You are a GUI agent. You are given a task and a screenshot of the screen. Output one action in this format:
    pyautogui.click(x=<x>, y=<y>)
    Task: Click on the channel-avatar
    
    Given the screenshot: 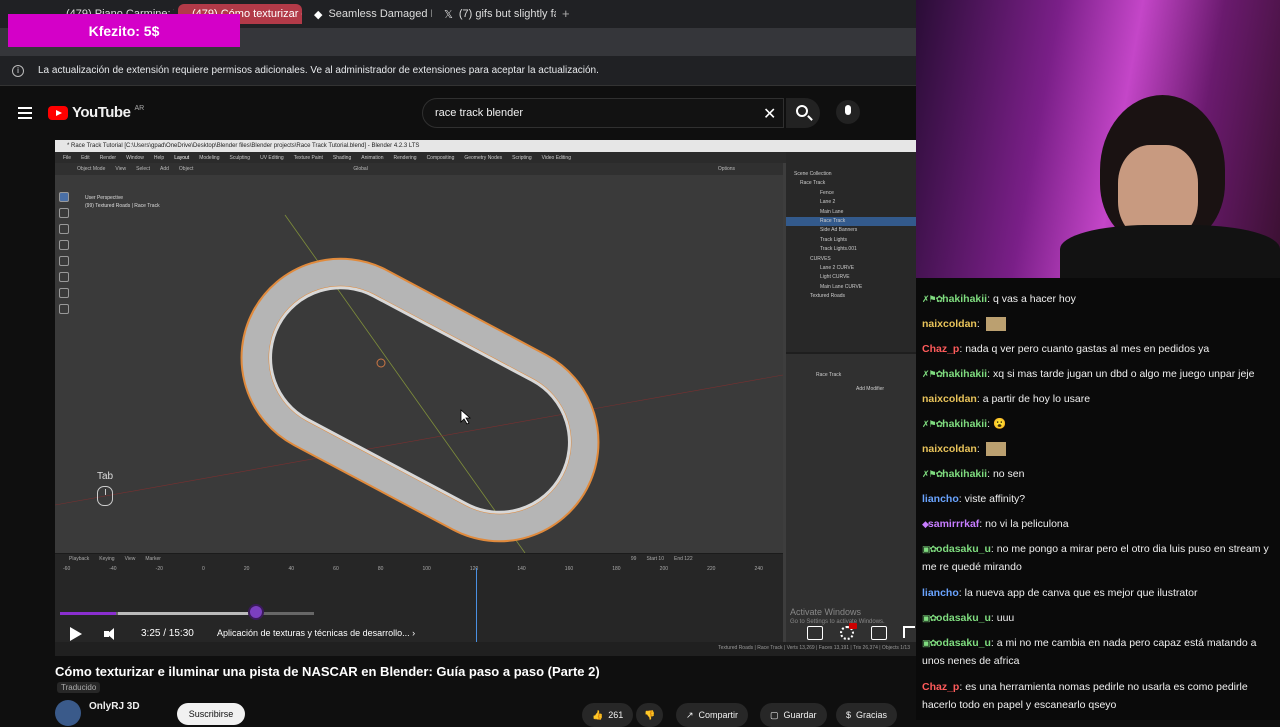 What is the action you would take?
    pyautogui.click(x=68, y=713)
    